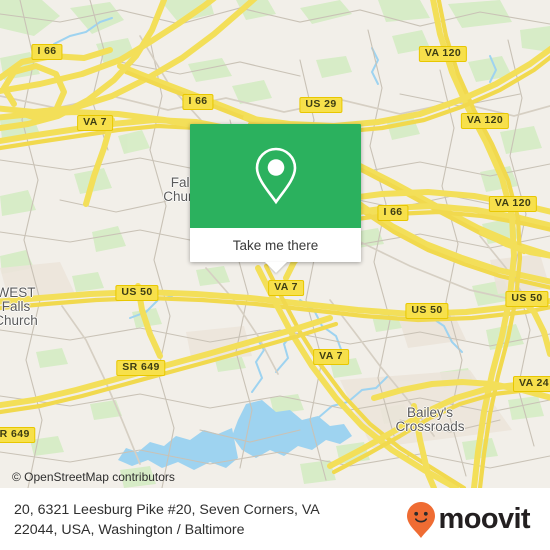 Image resolution: width=550 pixels, height=550 pixels. I want to click on moovit-pin-icon, so click(420, 519).